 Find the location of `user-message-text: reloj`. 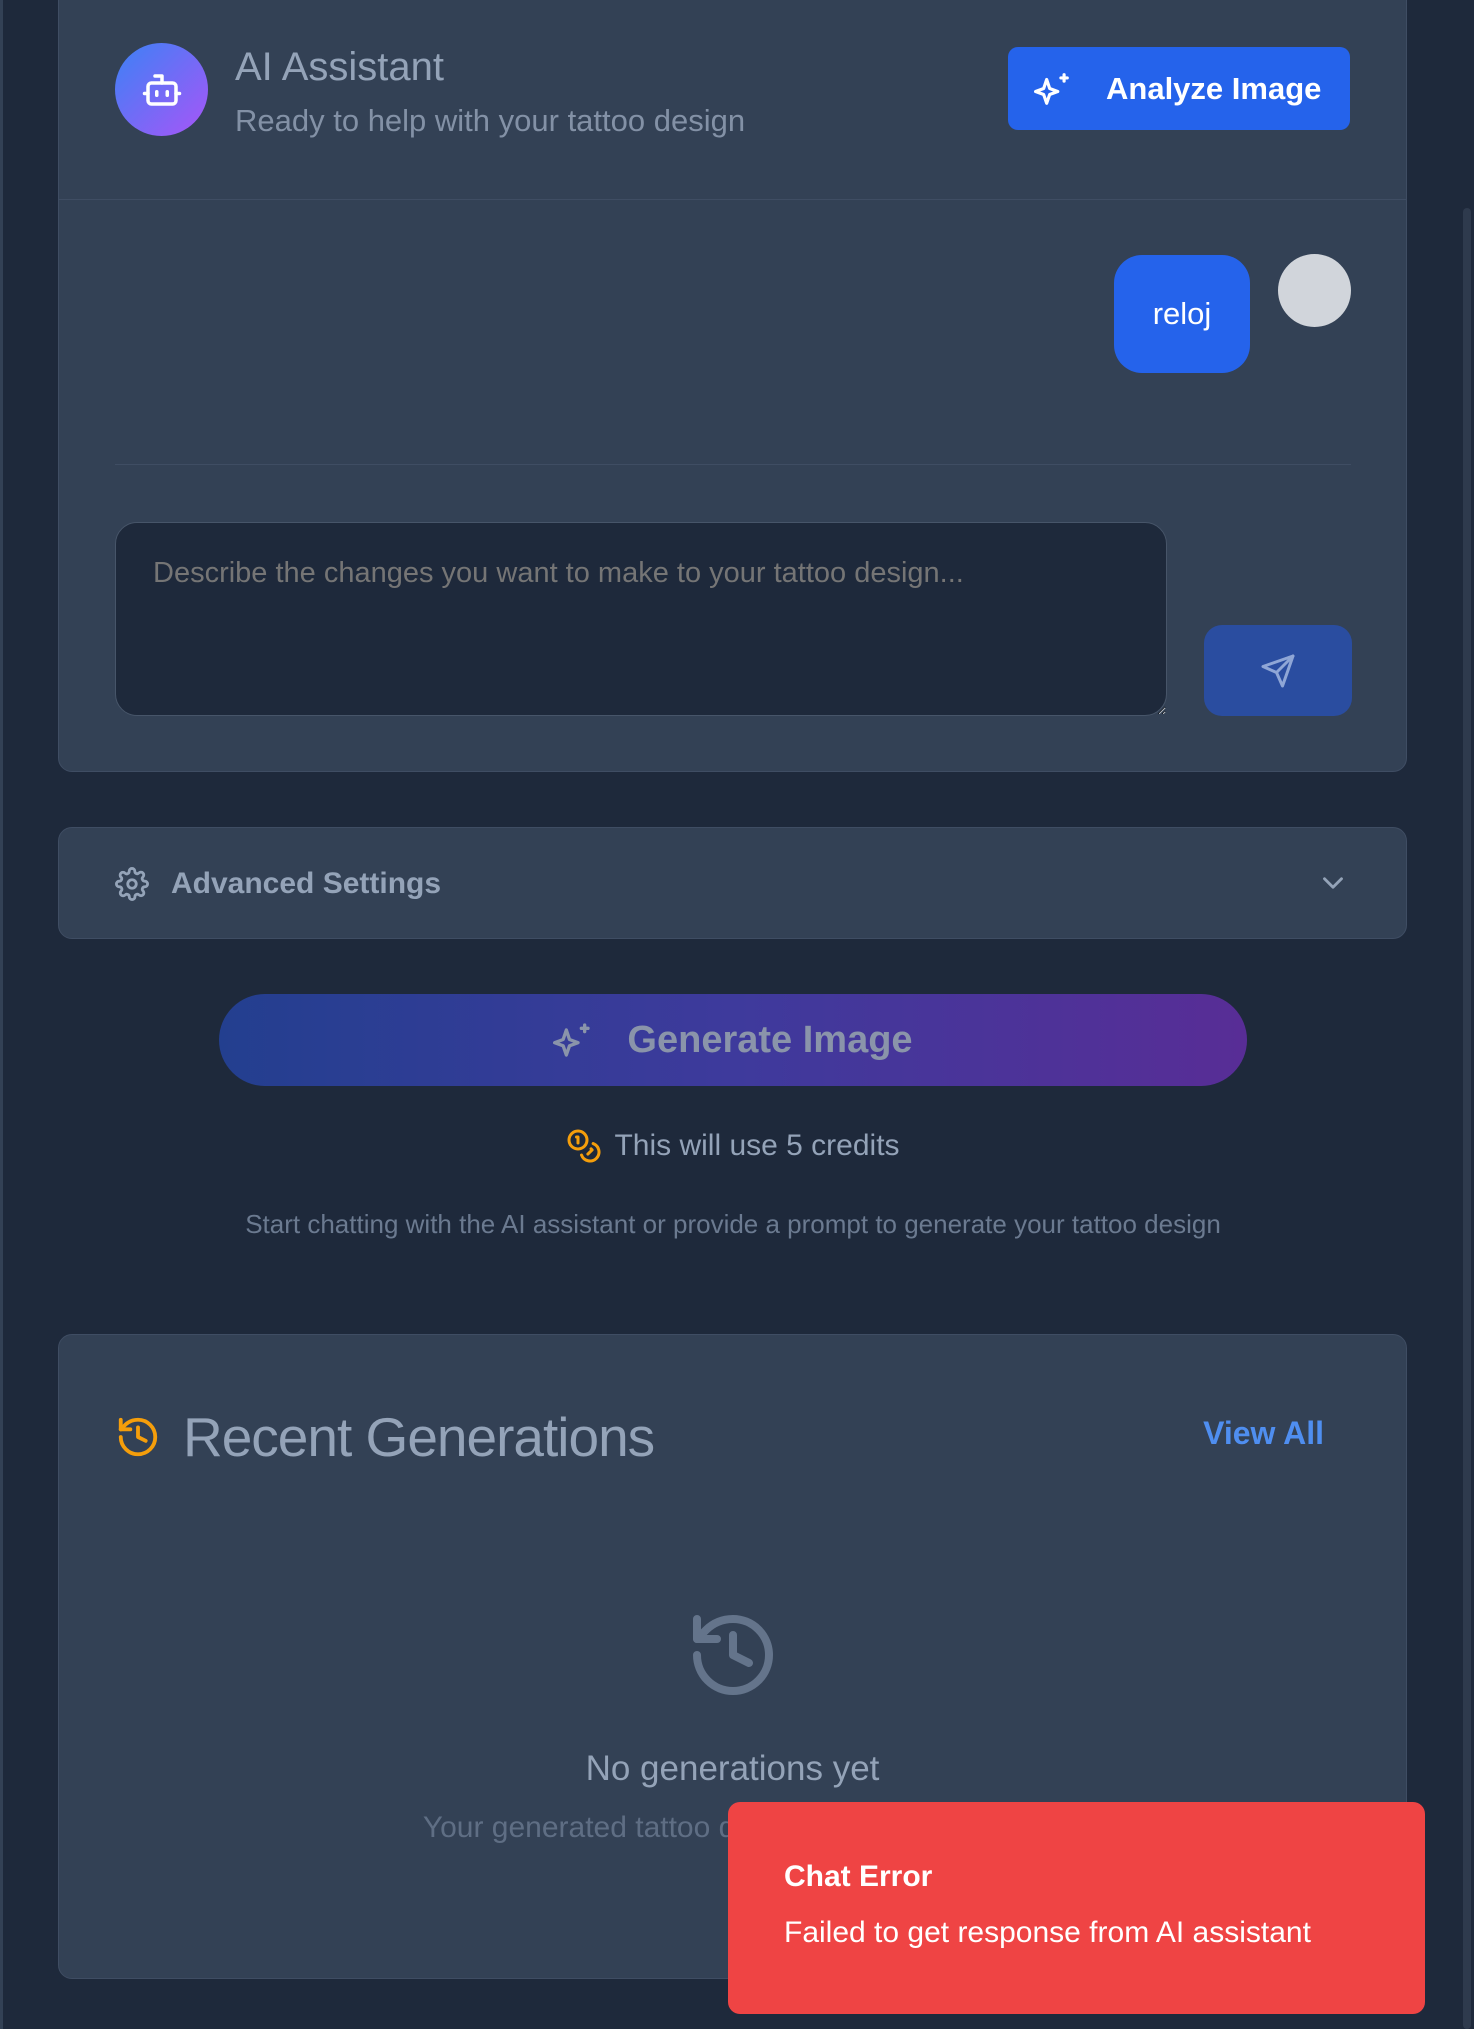

user-message-text: reloj is located at coordinates (1182, 313).